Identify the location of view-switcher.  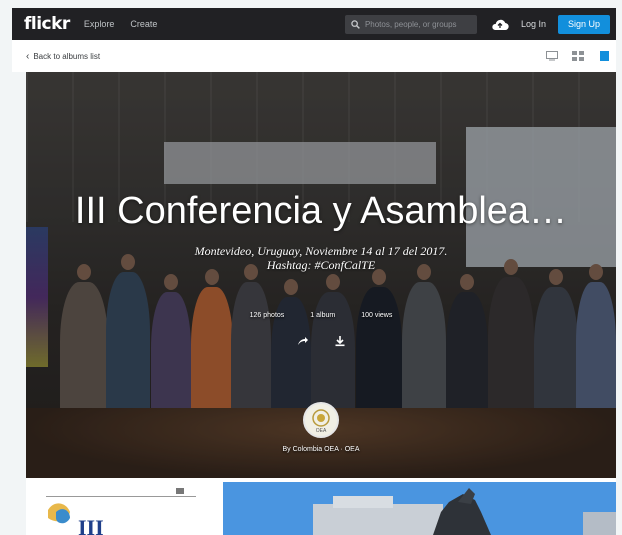
(578, 56).